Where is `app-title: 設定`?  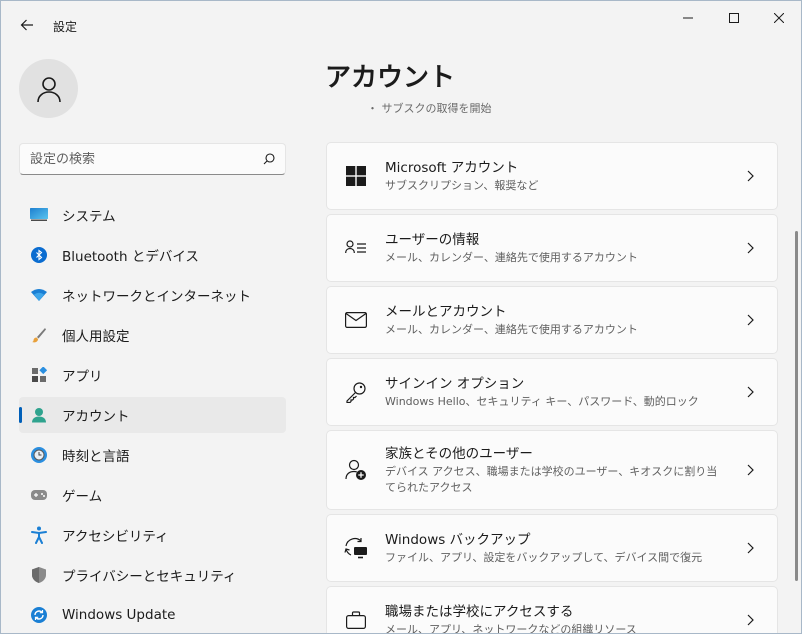 app-title: 設定 is located at coordinates (65, 27).